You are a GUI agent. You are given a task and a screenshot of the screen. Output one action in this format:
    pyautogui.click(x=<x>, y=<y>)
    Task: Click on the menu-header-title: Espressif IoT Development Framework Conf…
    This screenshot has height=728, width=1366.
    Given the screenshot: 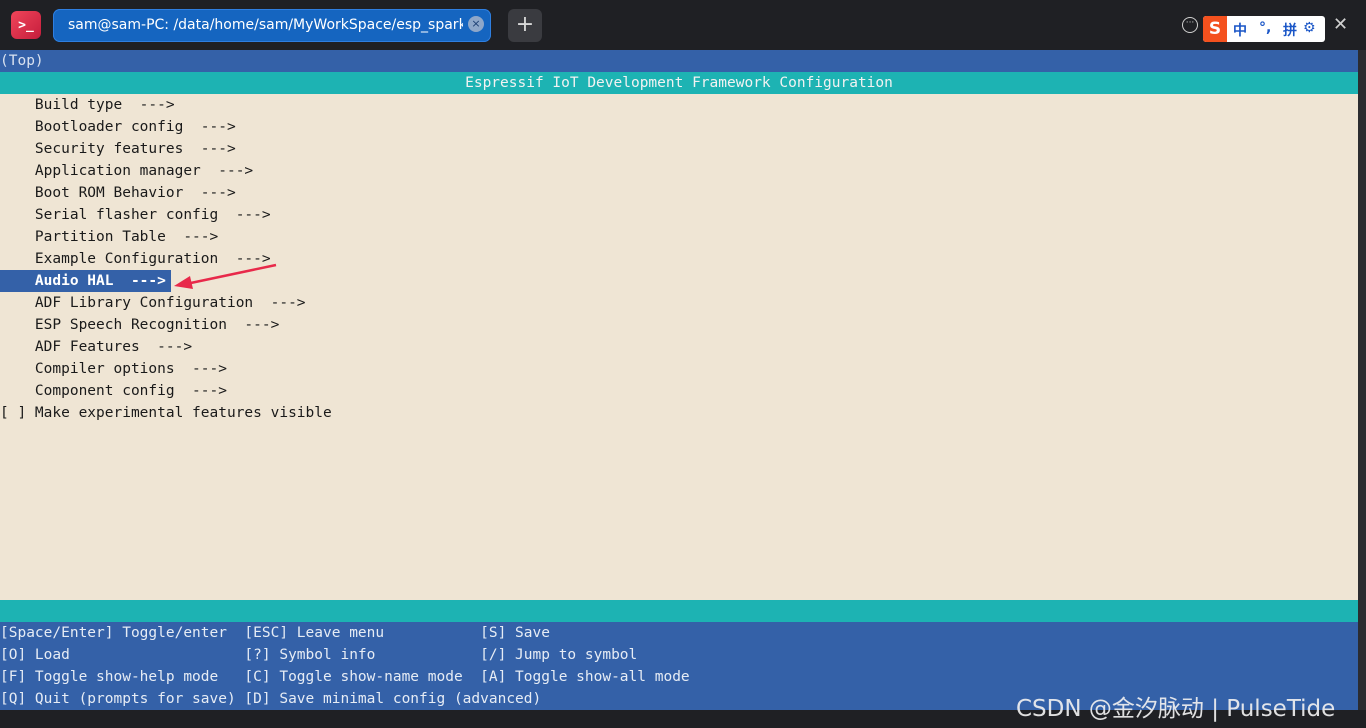 What is the action you would take?
    pyautogui.click(x=679, y=83)
    